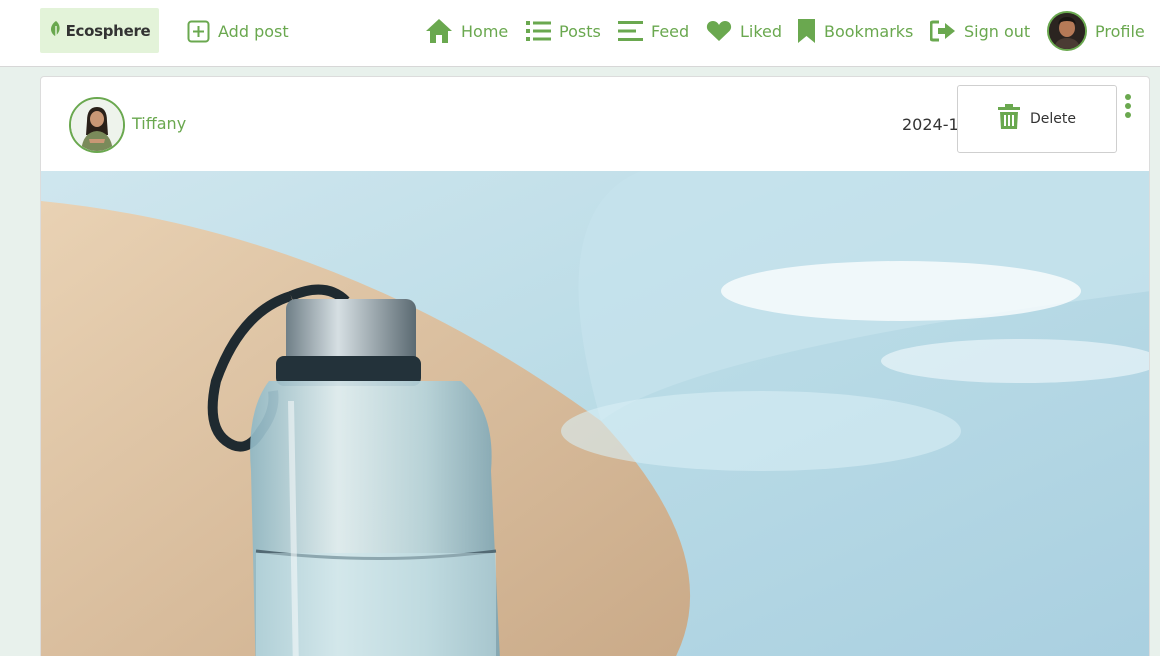 Image resolution: width=1160 pixels, height=656 pixels. I want to click on nav-posts: Posts, so click(563, 31).